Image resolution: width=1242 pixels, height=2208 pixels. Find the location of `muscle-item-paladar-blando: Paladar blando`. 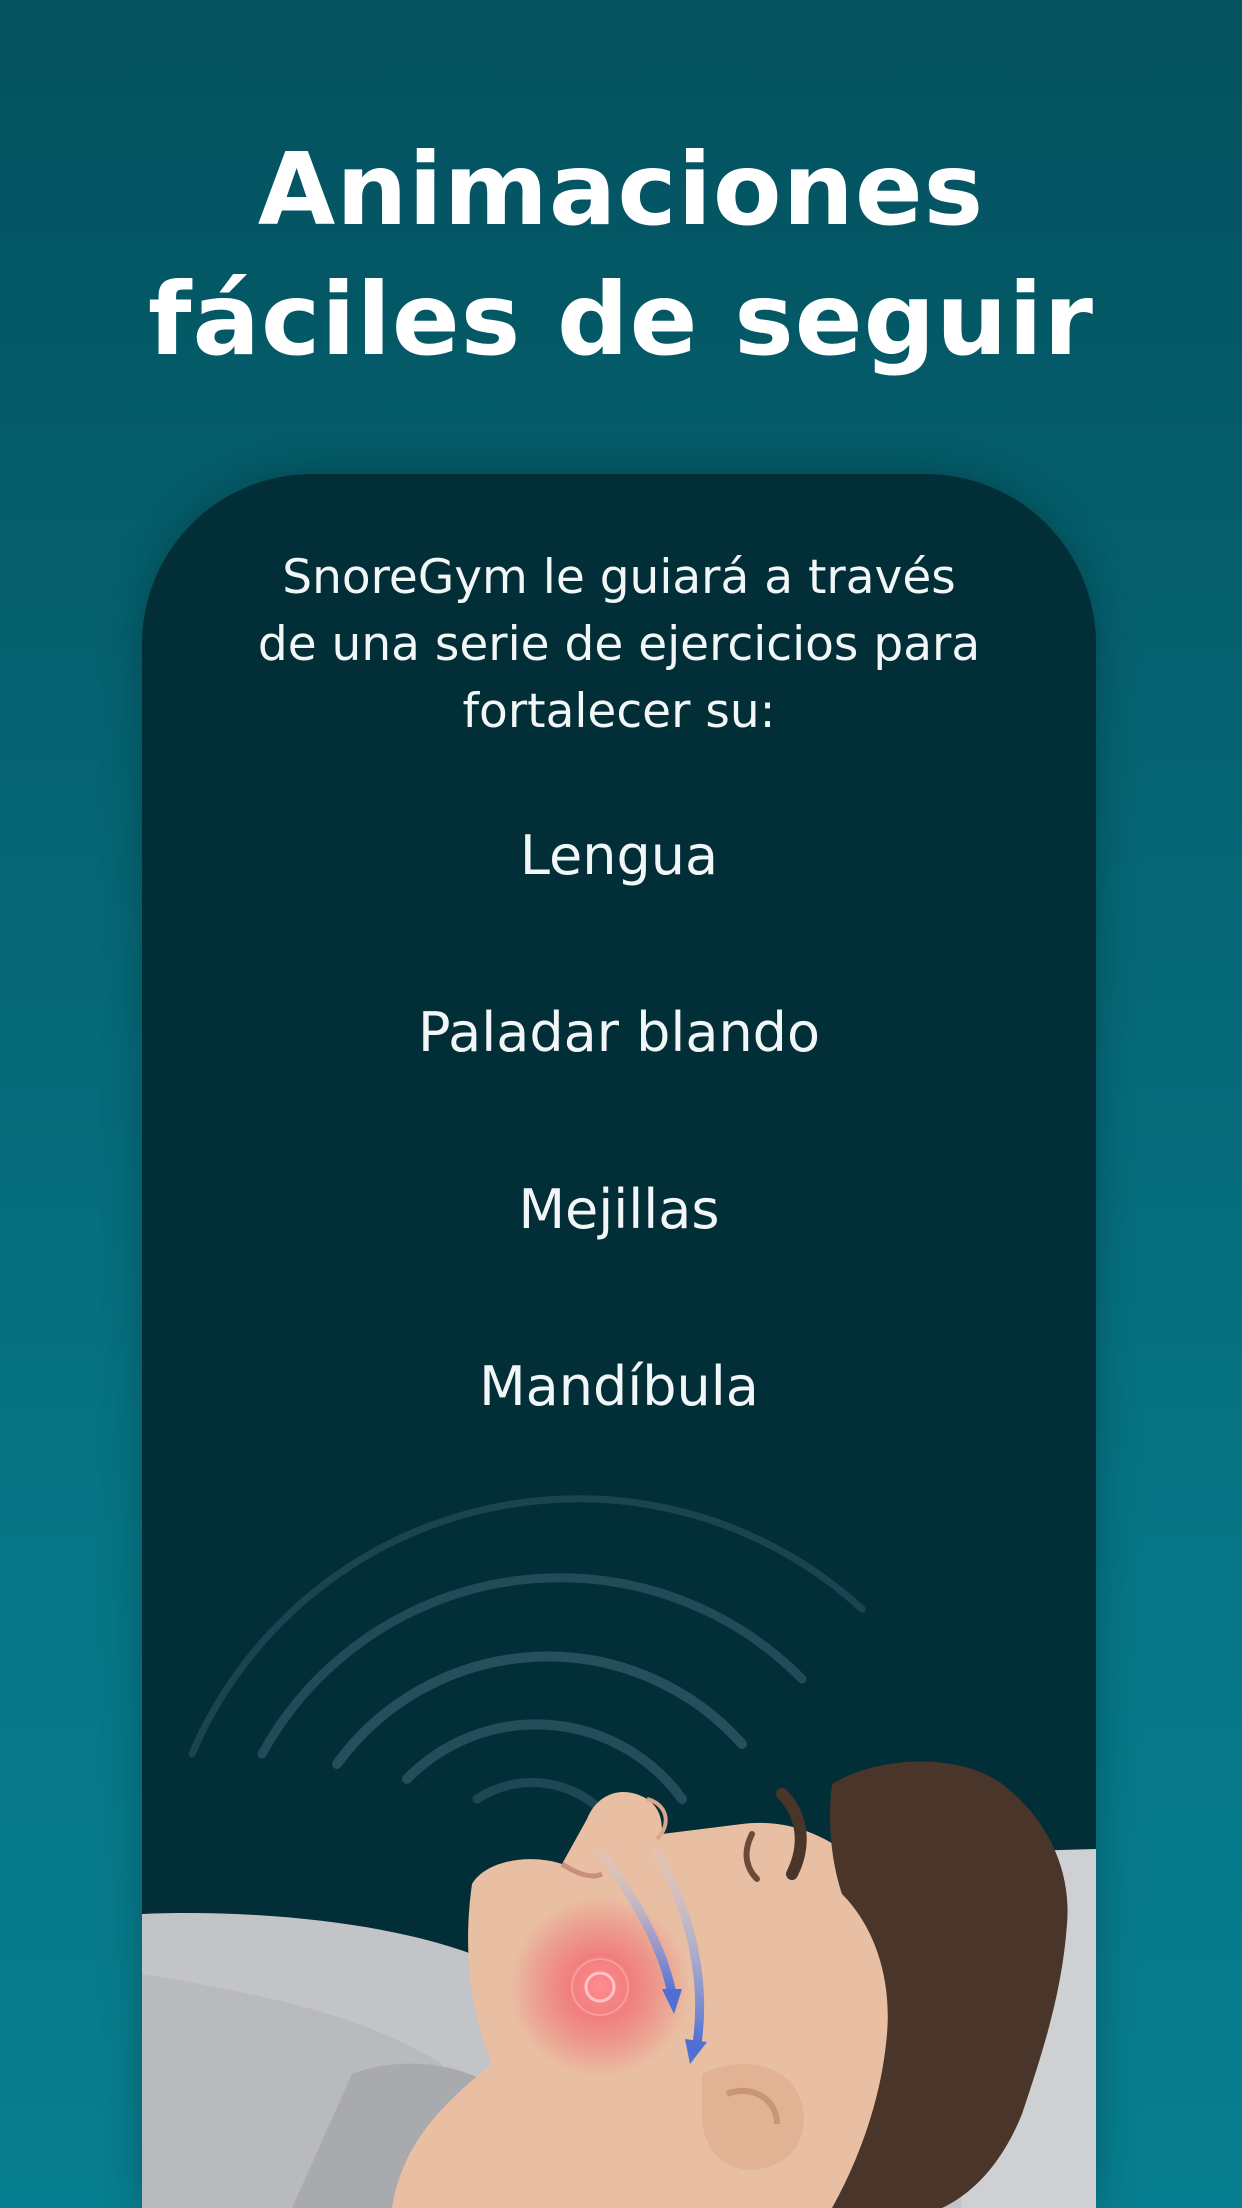

muscle-item-paladar-blando: Paladar blando is located at coordinates (619, 1032).